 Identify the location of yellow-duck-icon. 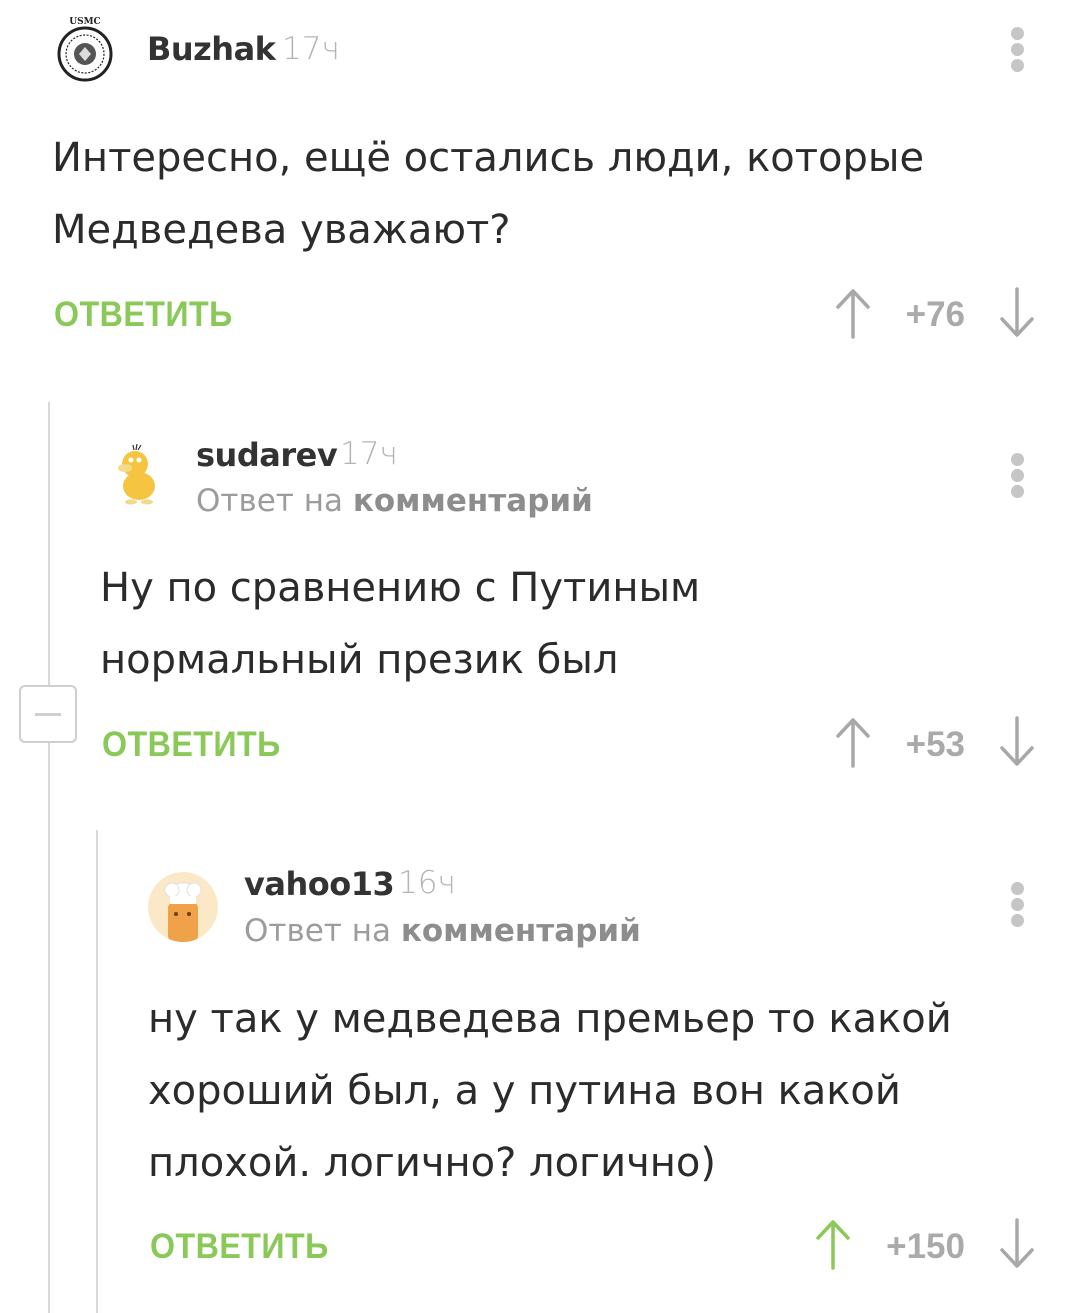
(138, 475).